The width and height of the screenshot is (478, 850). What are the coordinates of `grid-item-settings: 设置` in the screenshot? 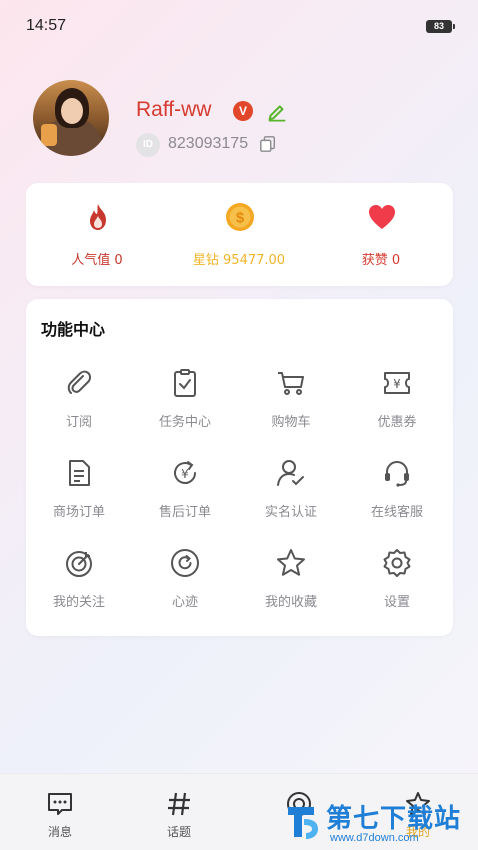 It's located at (397, 587).